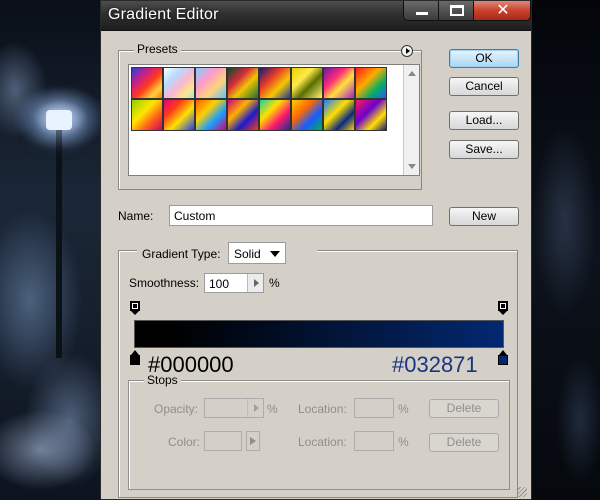  Describe the element at coordinates (274, 283) in the screenshot. I see `smoothness-percent: %` at that location.